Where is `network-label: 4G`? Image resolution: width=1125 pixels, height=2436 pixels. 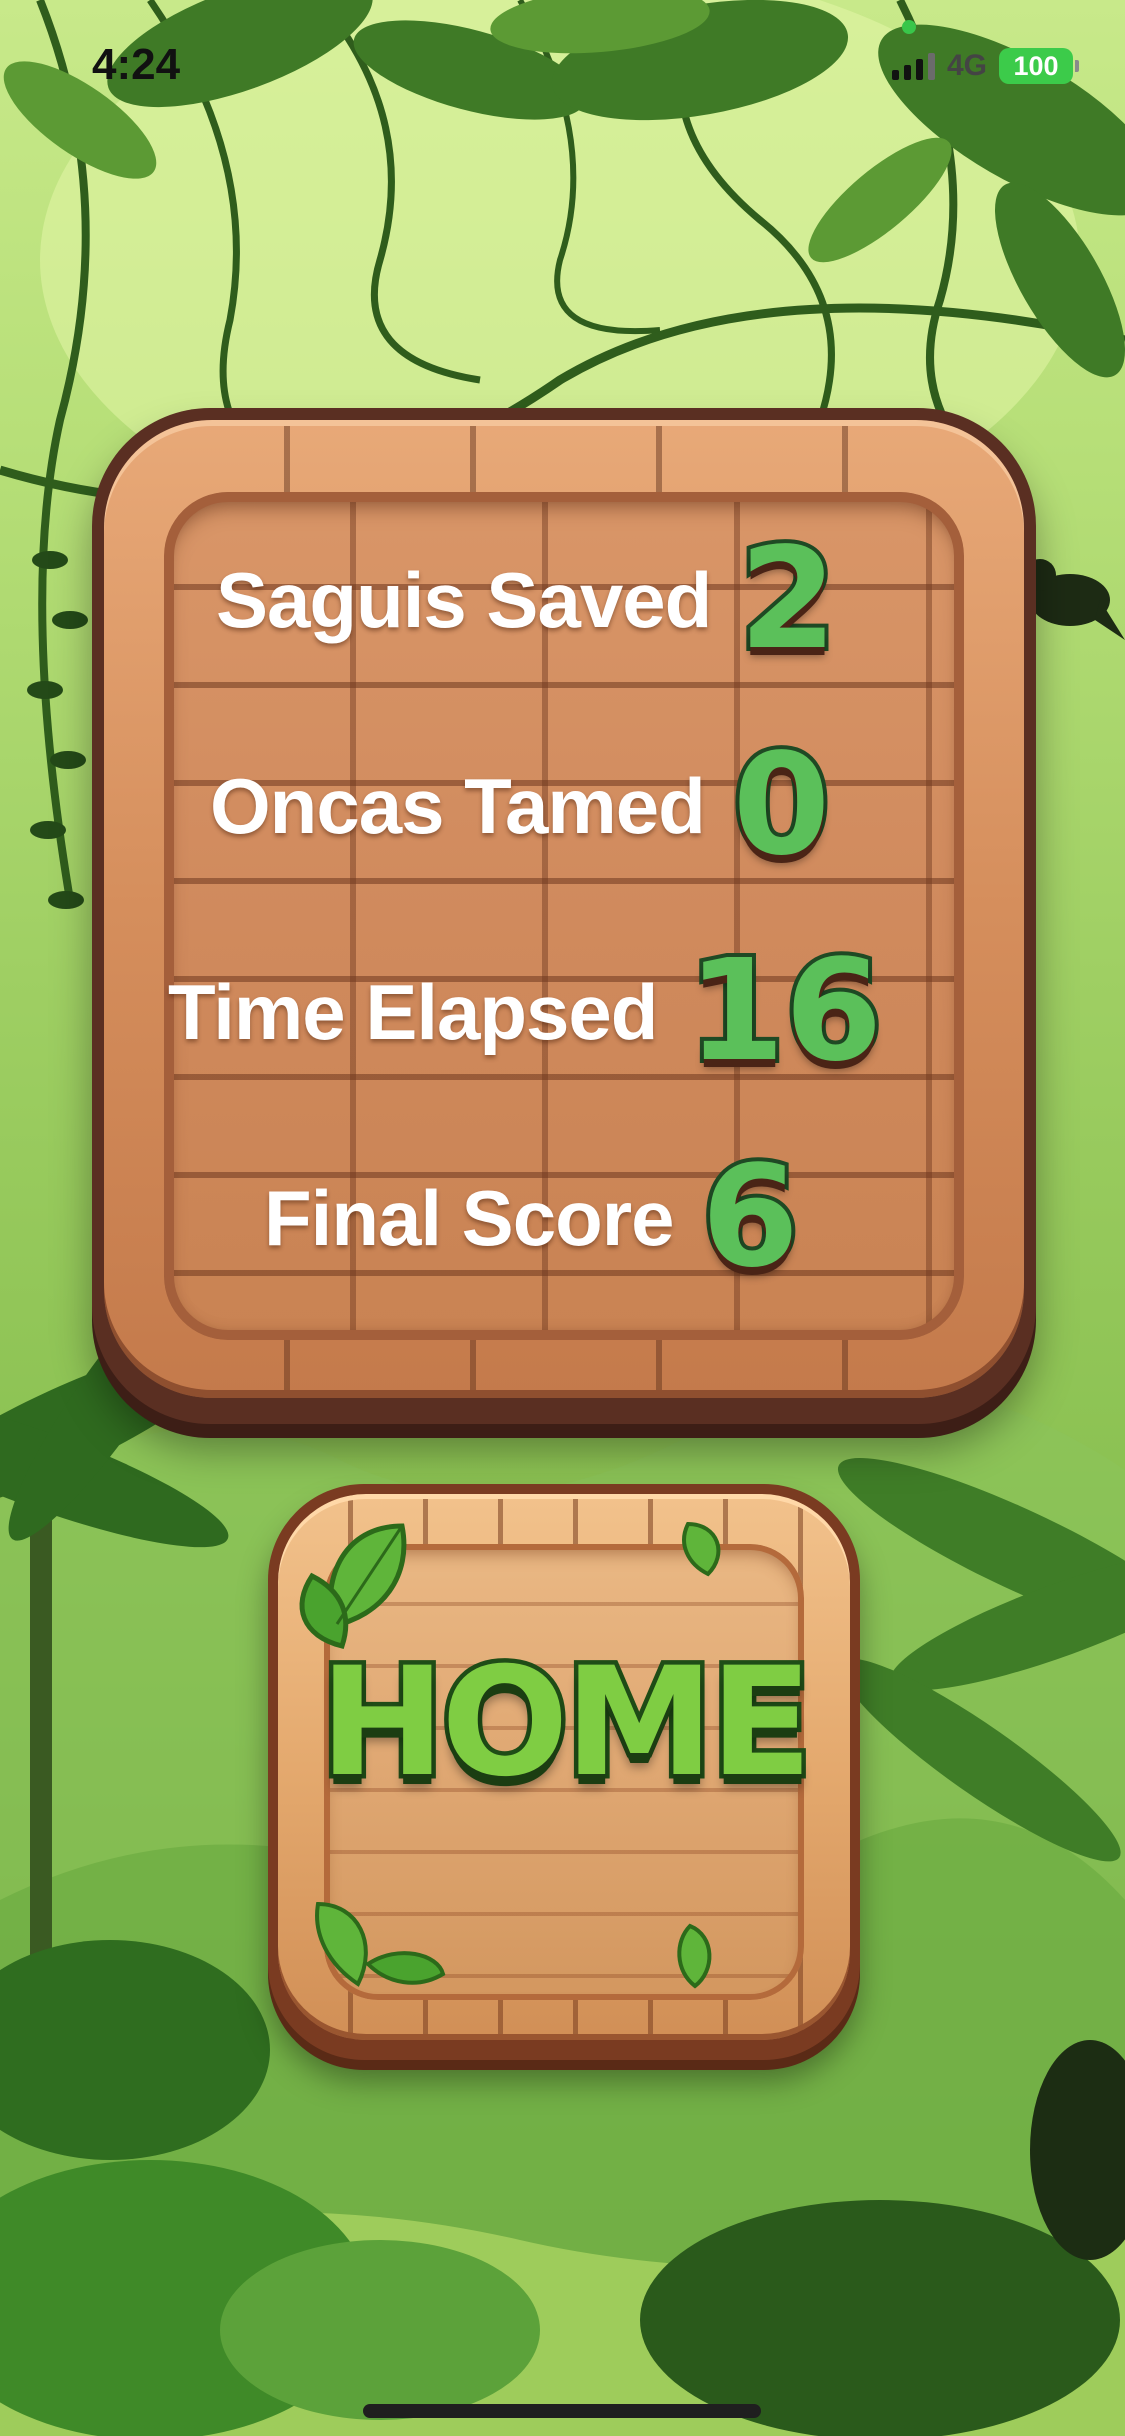 network-label: 4G is located at coordinates (966, 65).